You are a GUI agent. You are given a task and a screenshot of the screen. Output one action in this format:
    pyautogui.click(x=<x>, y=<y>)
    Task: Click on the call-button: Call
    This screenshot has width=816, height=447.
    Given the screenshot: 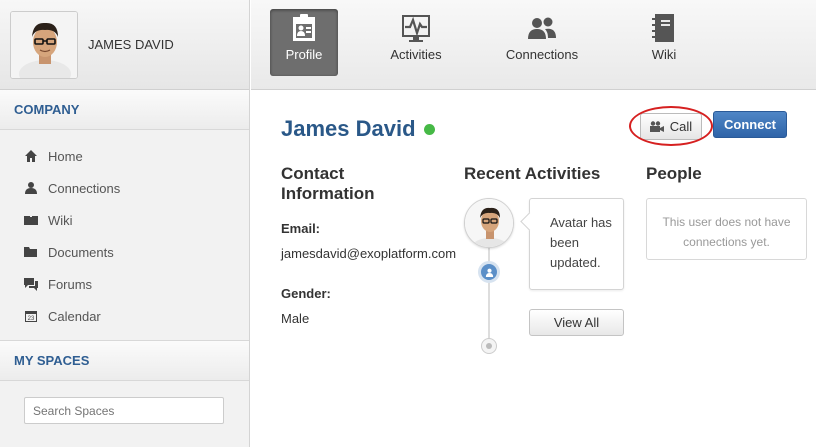 What is the action you would take?
    pyautogui.click(x=671, y=126)
    